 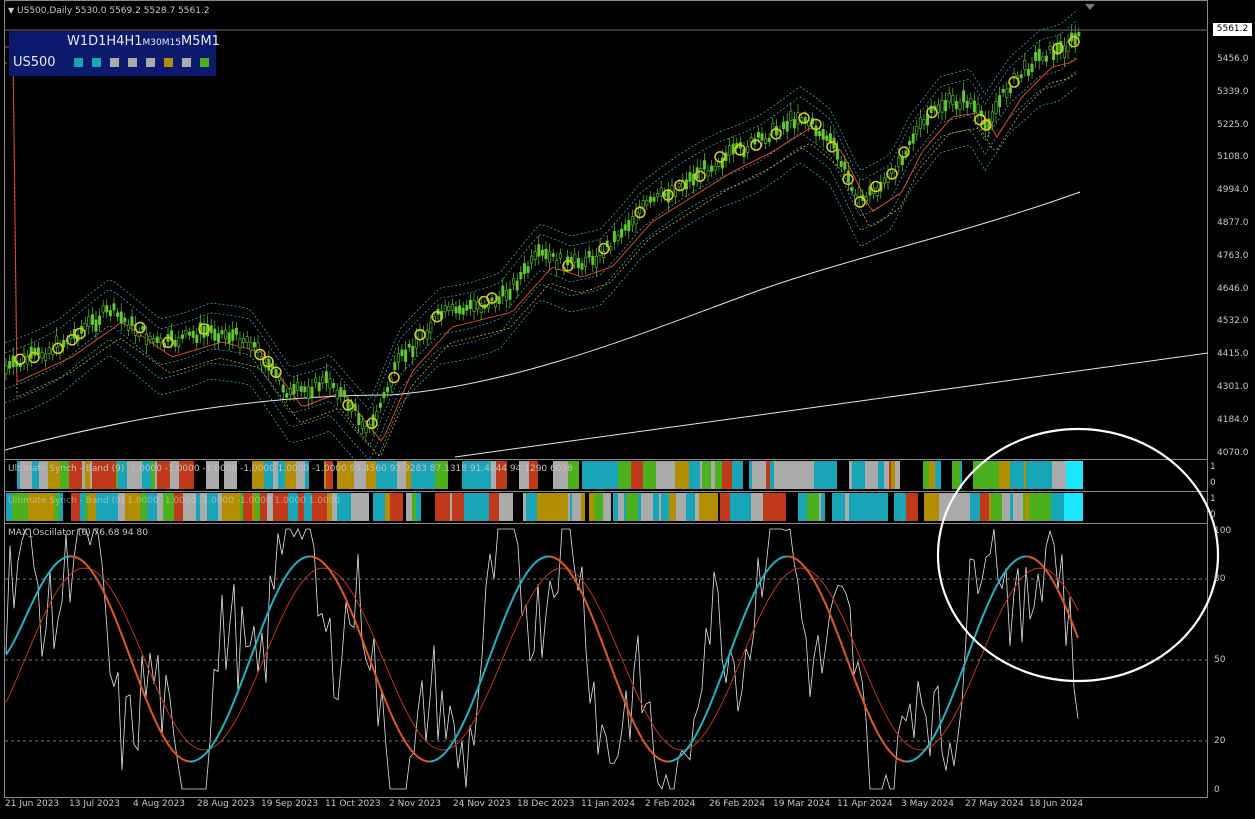 I want to click on timeframe-label: H1, so click(x=133, y=41).